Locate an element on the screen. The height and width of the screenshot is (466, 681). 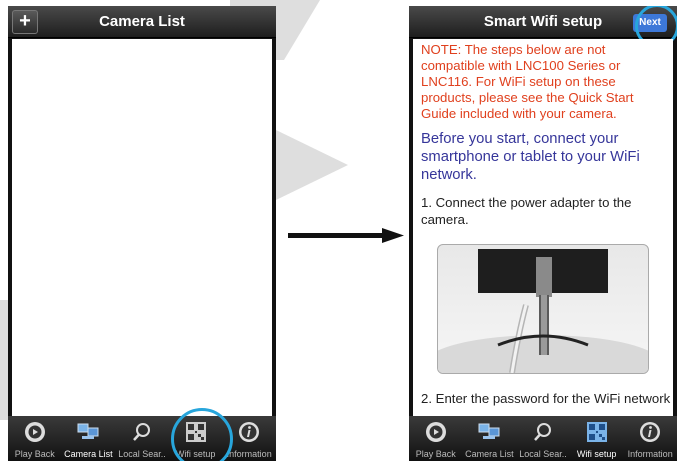
tab-information: Information is located at coordinates (650, 438).